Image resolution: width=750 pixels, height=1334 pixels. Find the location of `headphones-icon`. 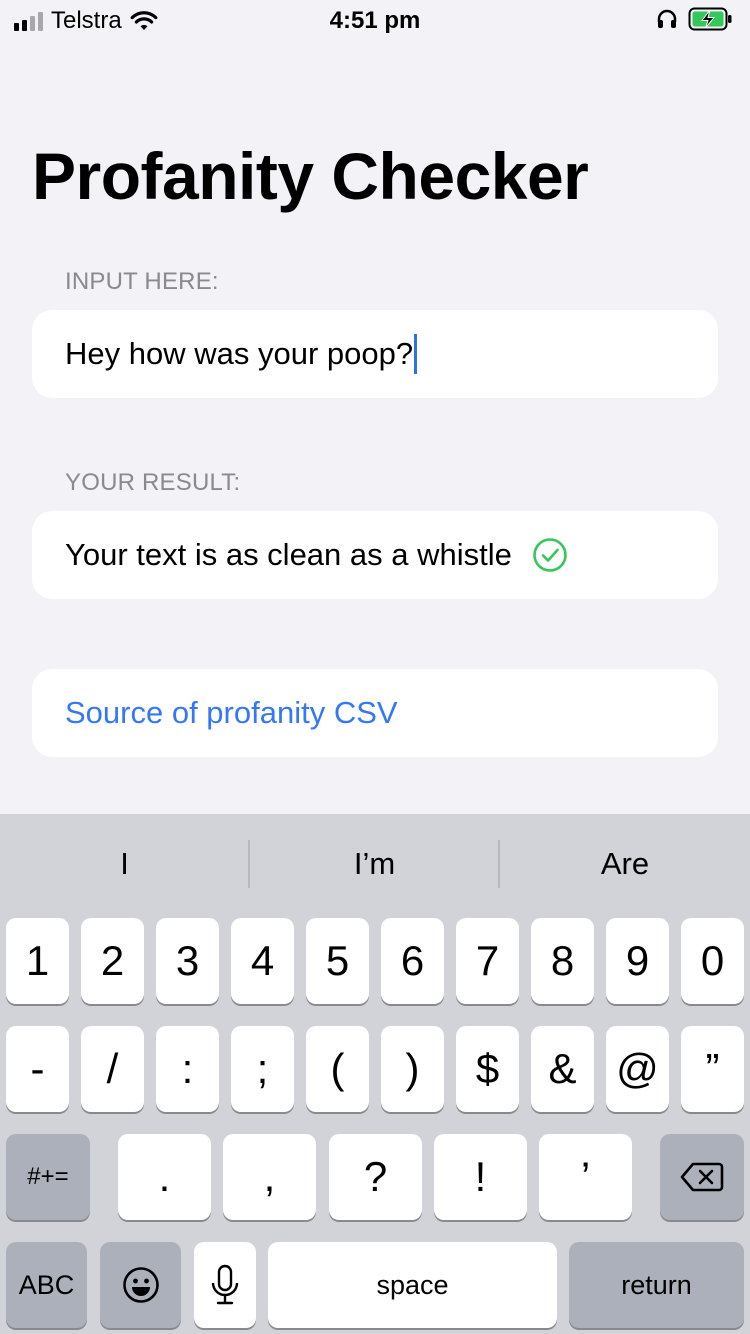

headphones-icon is located at coordinates (667, 19).